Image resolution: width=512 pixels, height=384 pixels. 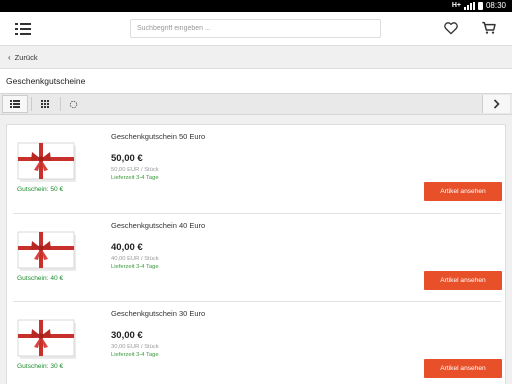 I want to click on status-time: 08:30, so click(x=495, y=5).